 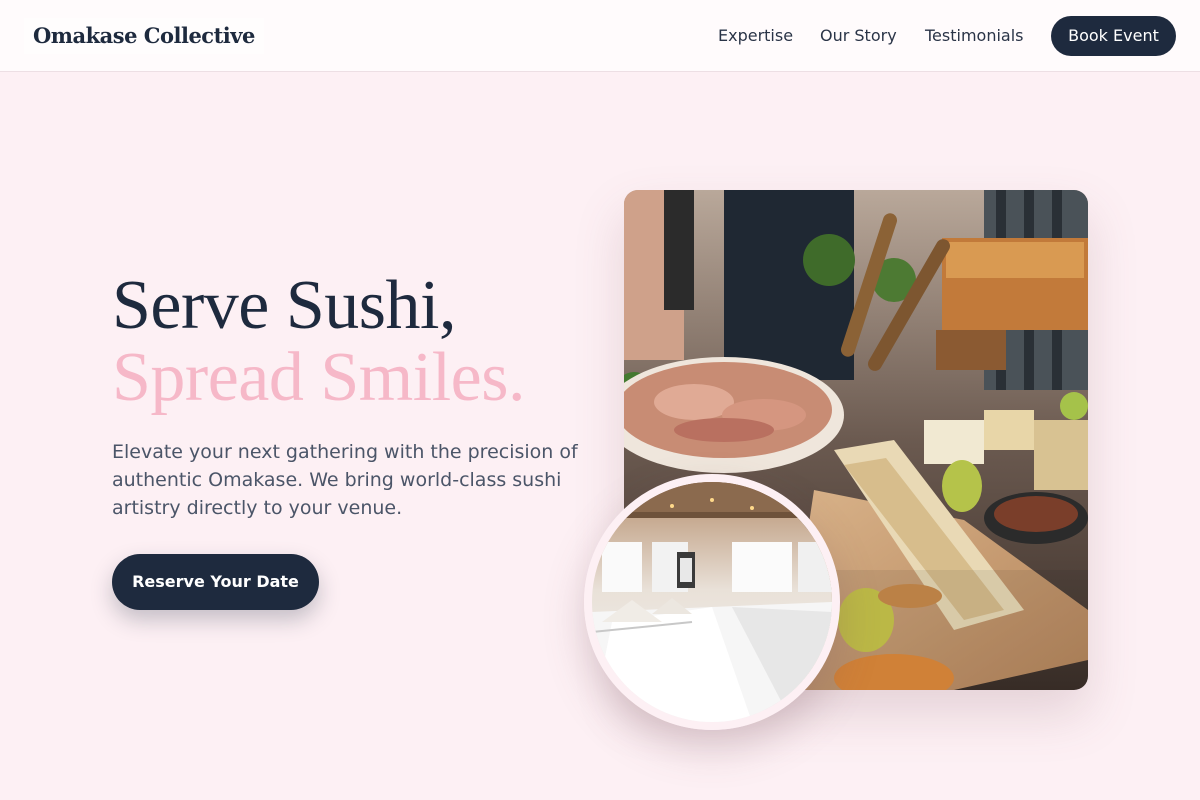 I want to click on hero-headline: Serve Sushi, Spread Smiles., so click(x=372, y=342).